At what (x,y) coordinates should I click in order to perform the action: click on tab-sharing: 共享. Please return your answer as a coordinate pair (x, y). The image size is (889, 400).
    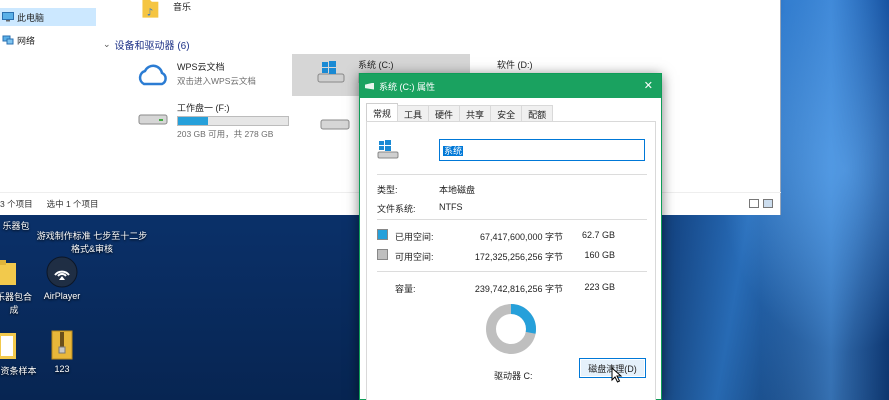
    Looking at the image, I should click on (475, 113).